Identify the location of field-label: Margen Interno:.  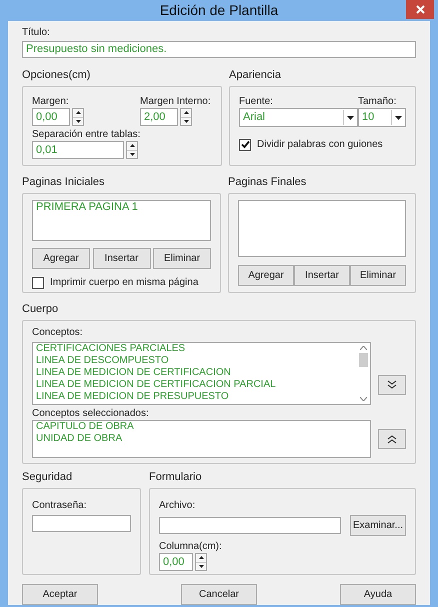
(176, 101).